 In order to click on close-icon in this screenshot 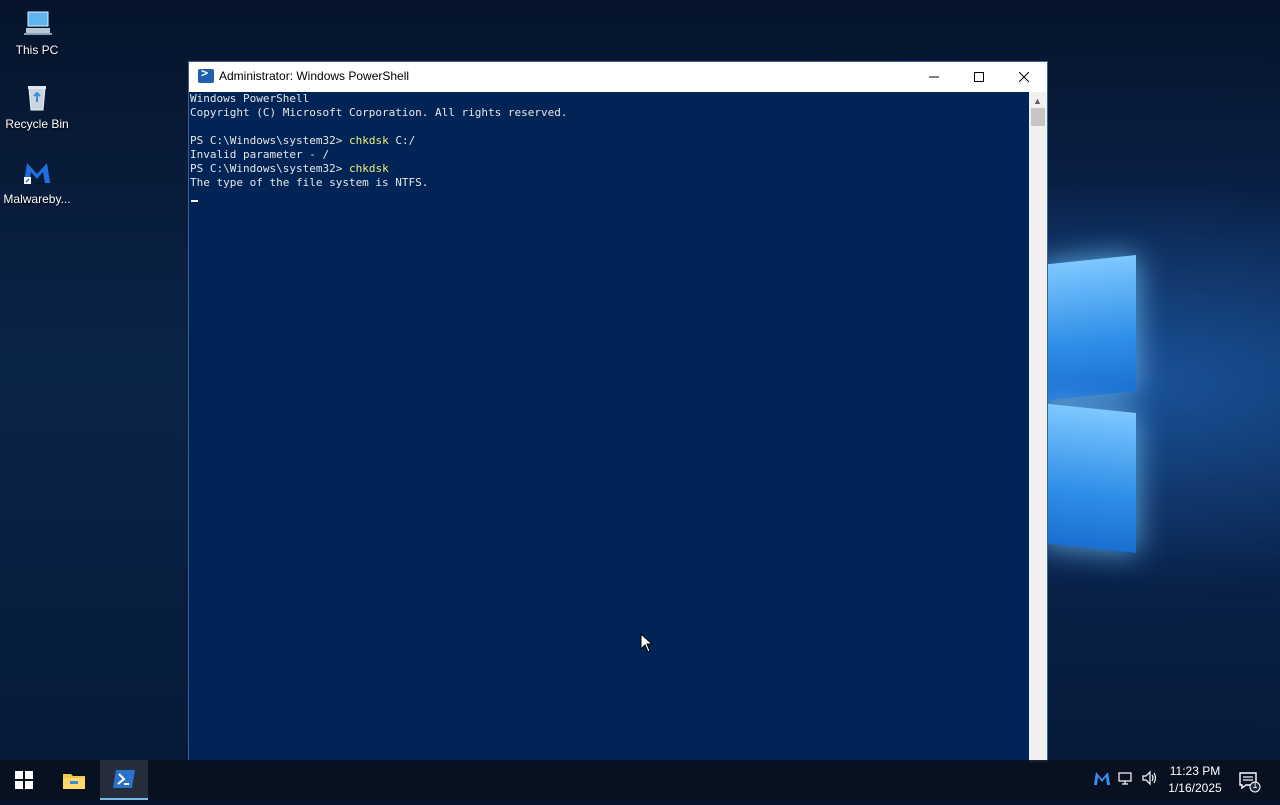, I will do `click(1024, 77)`.